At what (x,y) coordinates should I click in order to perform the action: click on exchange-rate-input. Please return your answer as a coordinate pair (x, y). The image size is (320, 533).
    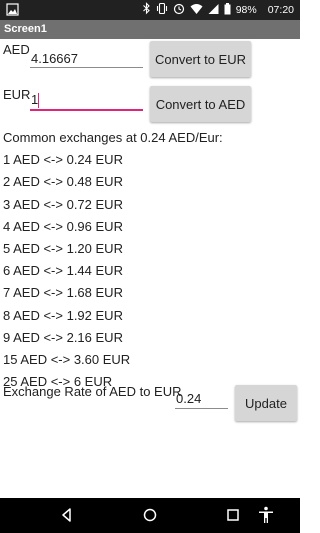
    Looking at the image, I should click on (201, 400).